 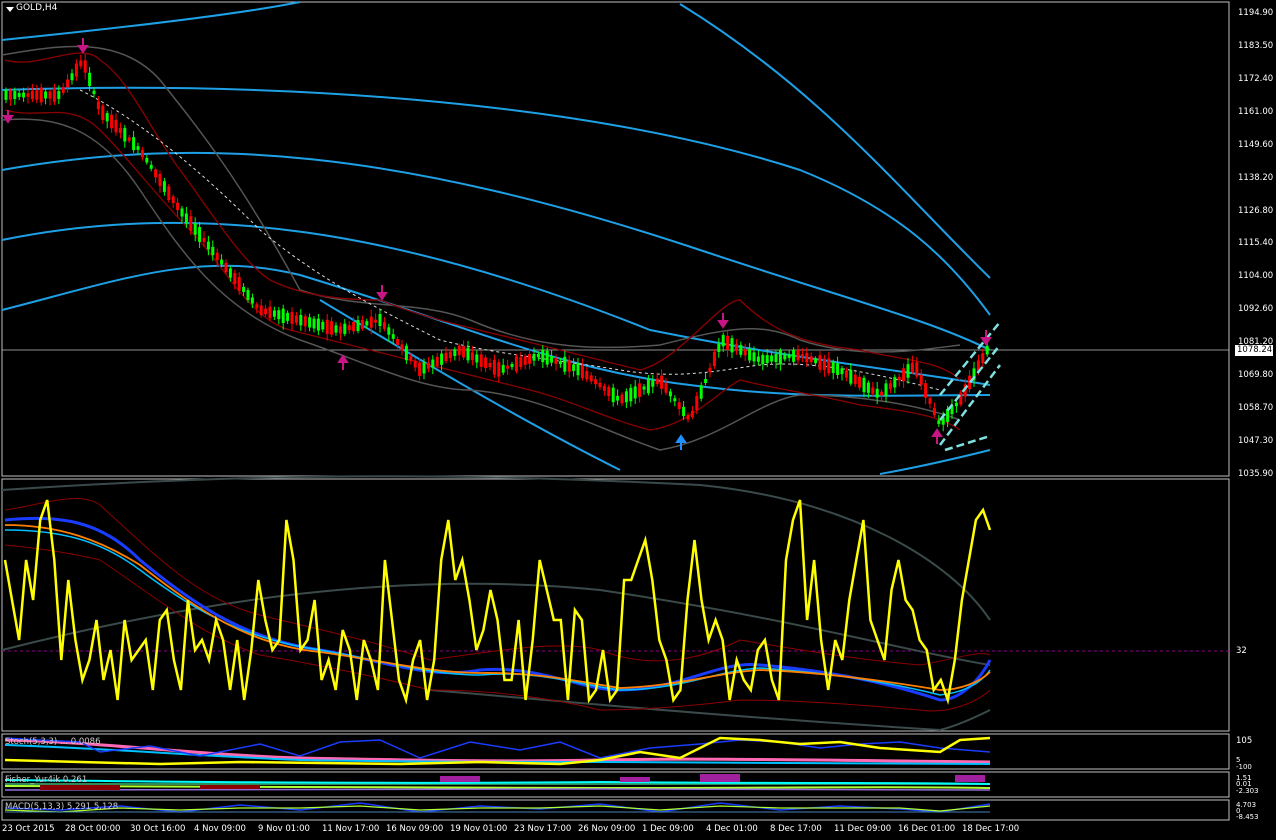 I want to click on price-label: 1138.20, so click(x=1256, y=178).